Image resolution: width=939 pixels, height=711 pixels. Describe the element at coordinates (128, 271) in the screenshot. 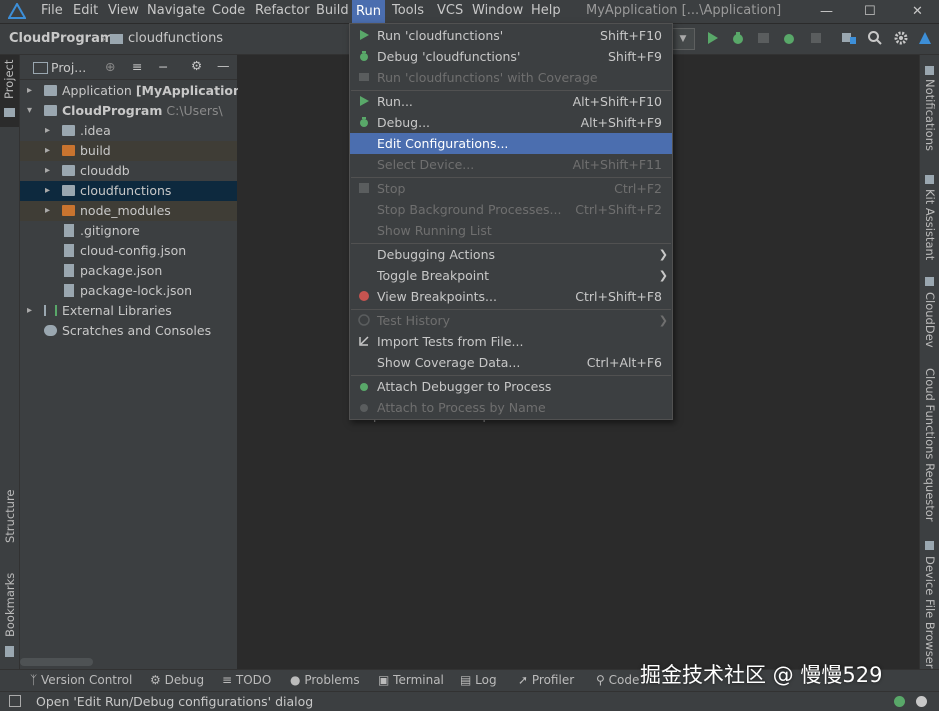

I see `tree-item-package-json: package.json` at that location.